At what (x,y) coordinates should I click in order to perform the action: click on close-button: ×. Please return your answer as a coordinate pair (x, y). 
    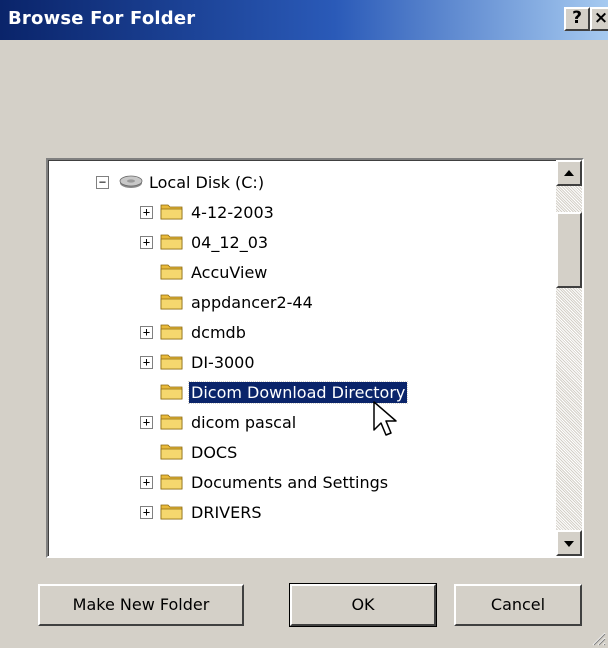
    Looking at the image, I should click on (599, 19).